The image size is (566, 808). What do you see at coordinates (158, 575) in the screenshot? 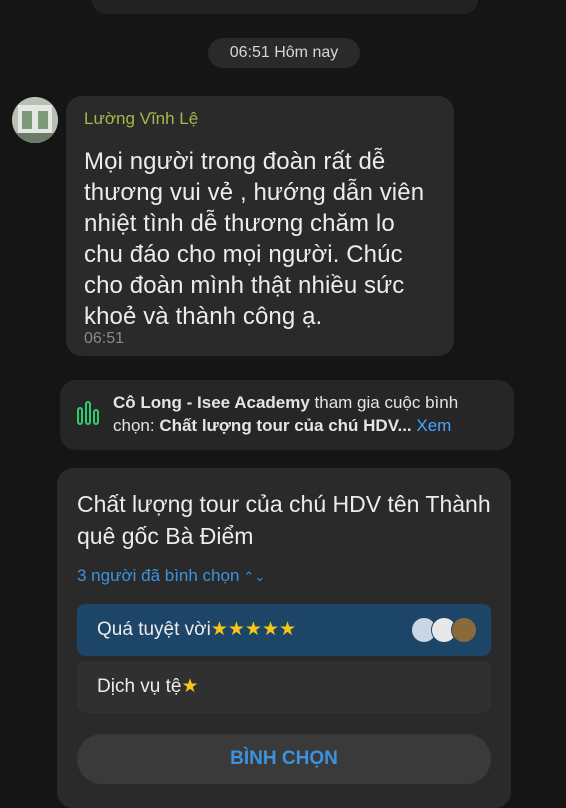
I see `voters-count: 3 người đã bình chọn` at bounding box center [158, 575].